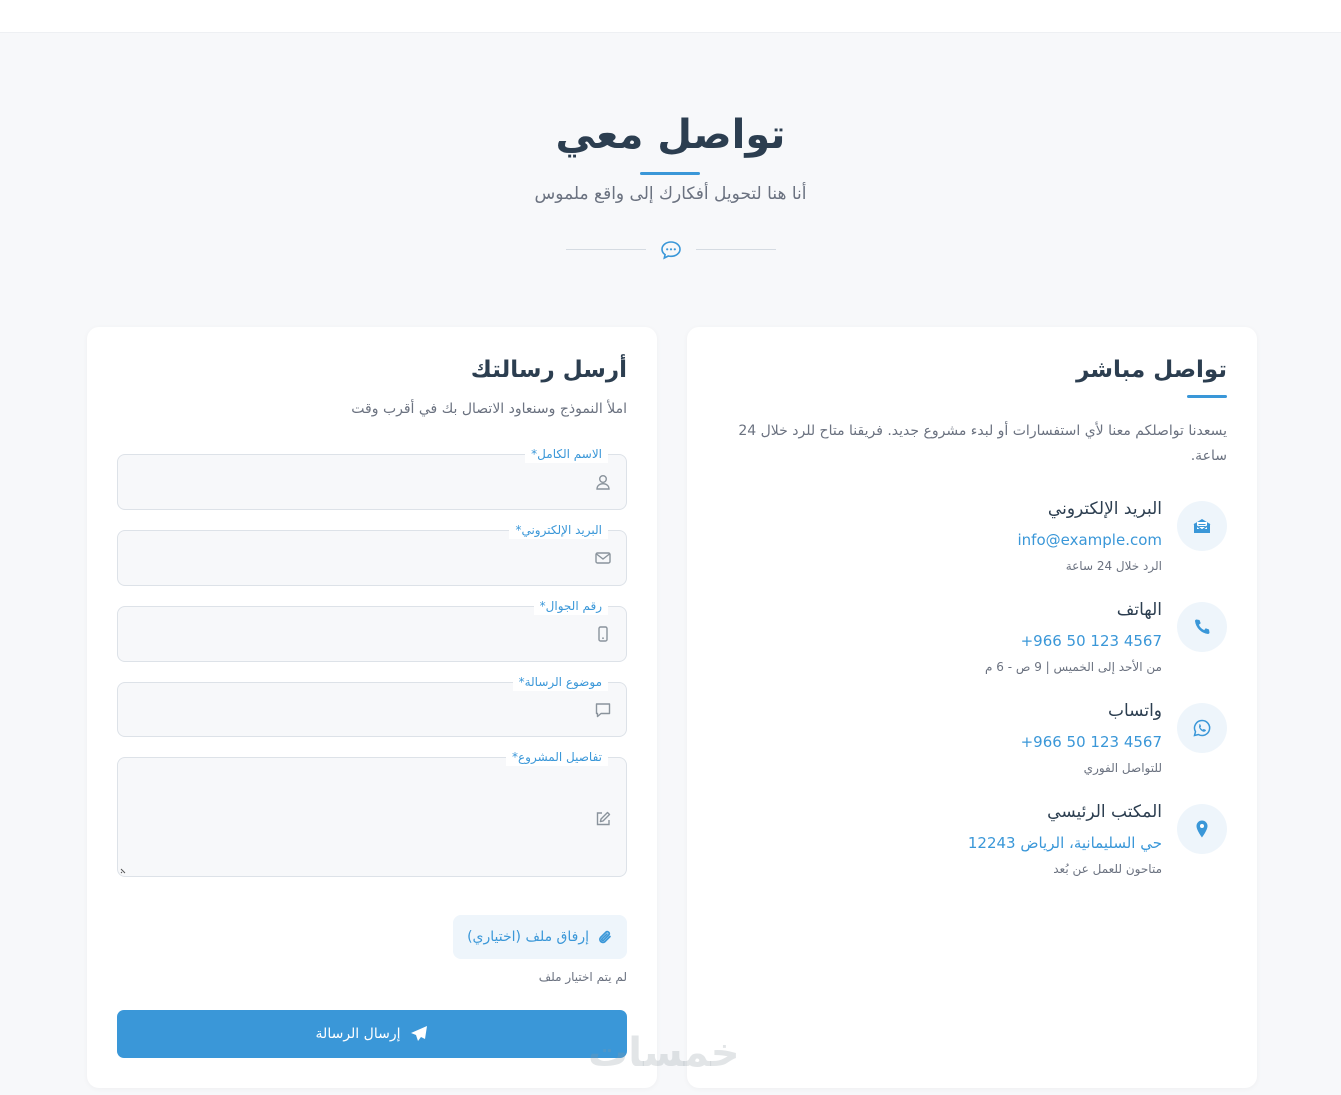 The height and width of the screenshot is (1095, 1341). Describe the element at coordinates (603, 482) in the screenshot. I see `user-icon` at that location.